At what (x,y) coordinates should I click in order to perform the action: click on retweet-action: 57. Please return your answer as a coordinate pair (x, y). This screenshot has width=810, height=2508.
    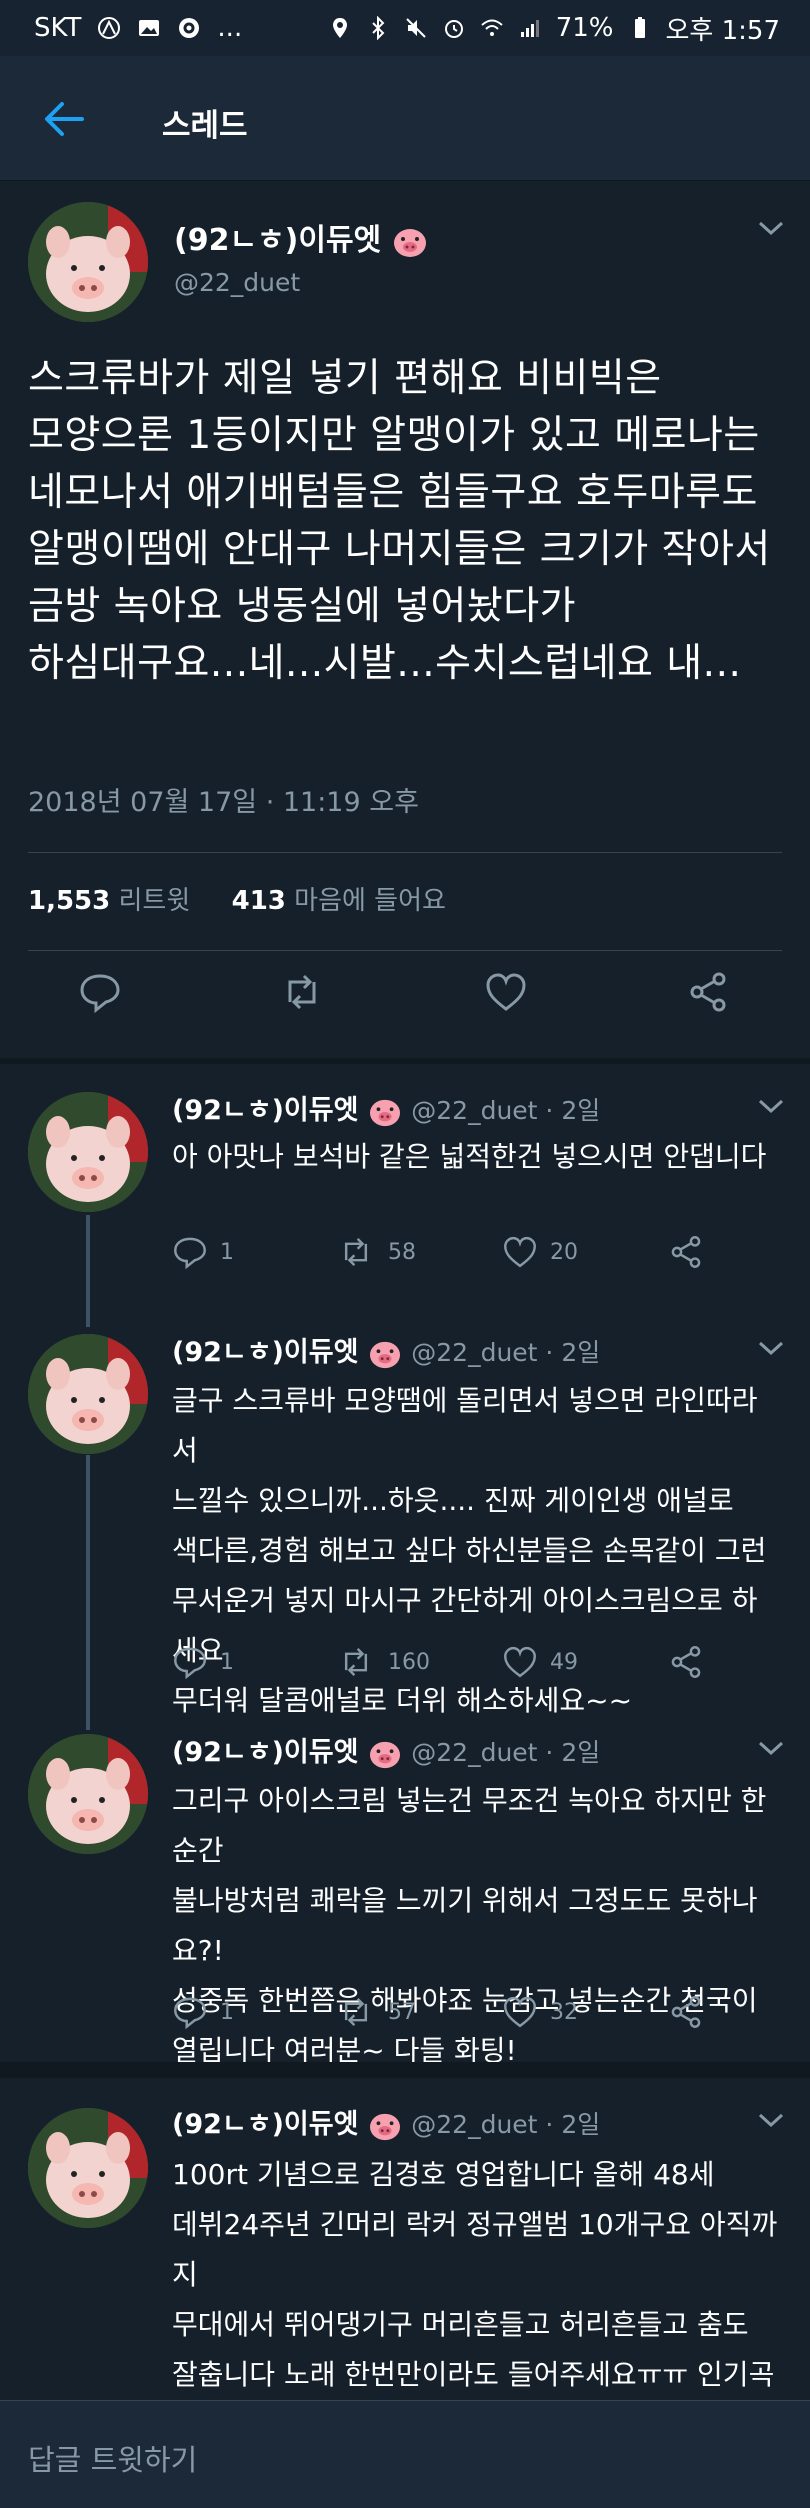
    Looking at the image, I should click on (376, 2012).